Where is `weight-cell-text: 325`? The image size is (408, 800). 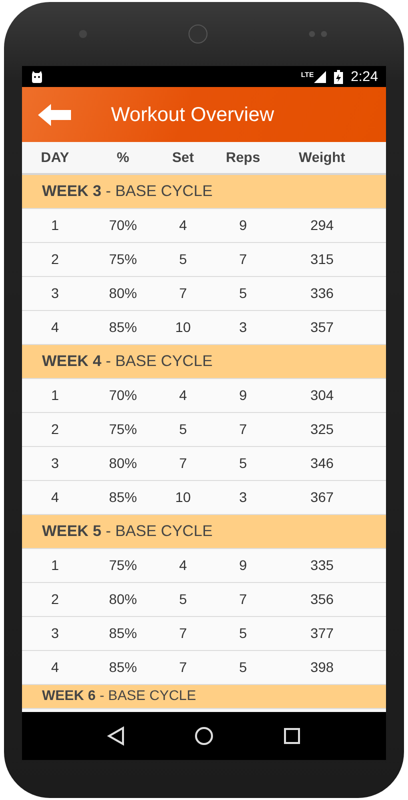
weight-cell-text: 325 is located at coordinates (322, 429).